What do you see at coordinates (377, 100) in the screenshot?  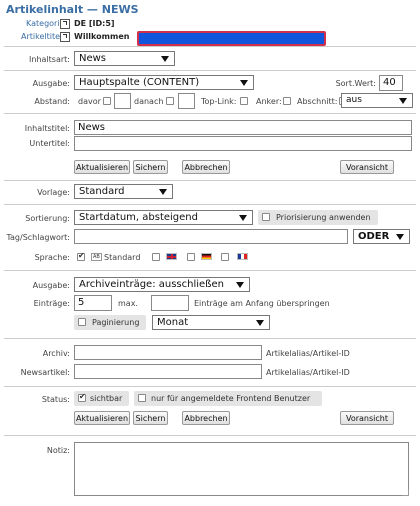 I see `abschnitt-select: aus` at bounding box center [377, 100].